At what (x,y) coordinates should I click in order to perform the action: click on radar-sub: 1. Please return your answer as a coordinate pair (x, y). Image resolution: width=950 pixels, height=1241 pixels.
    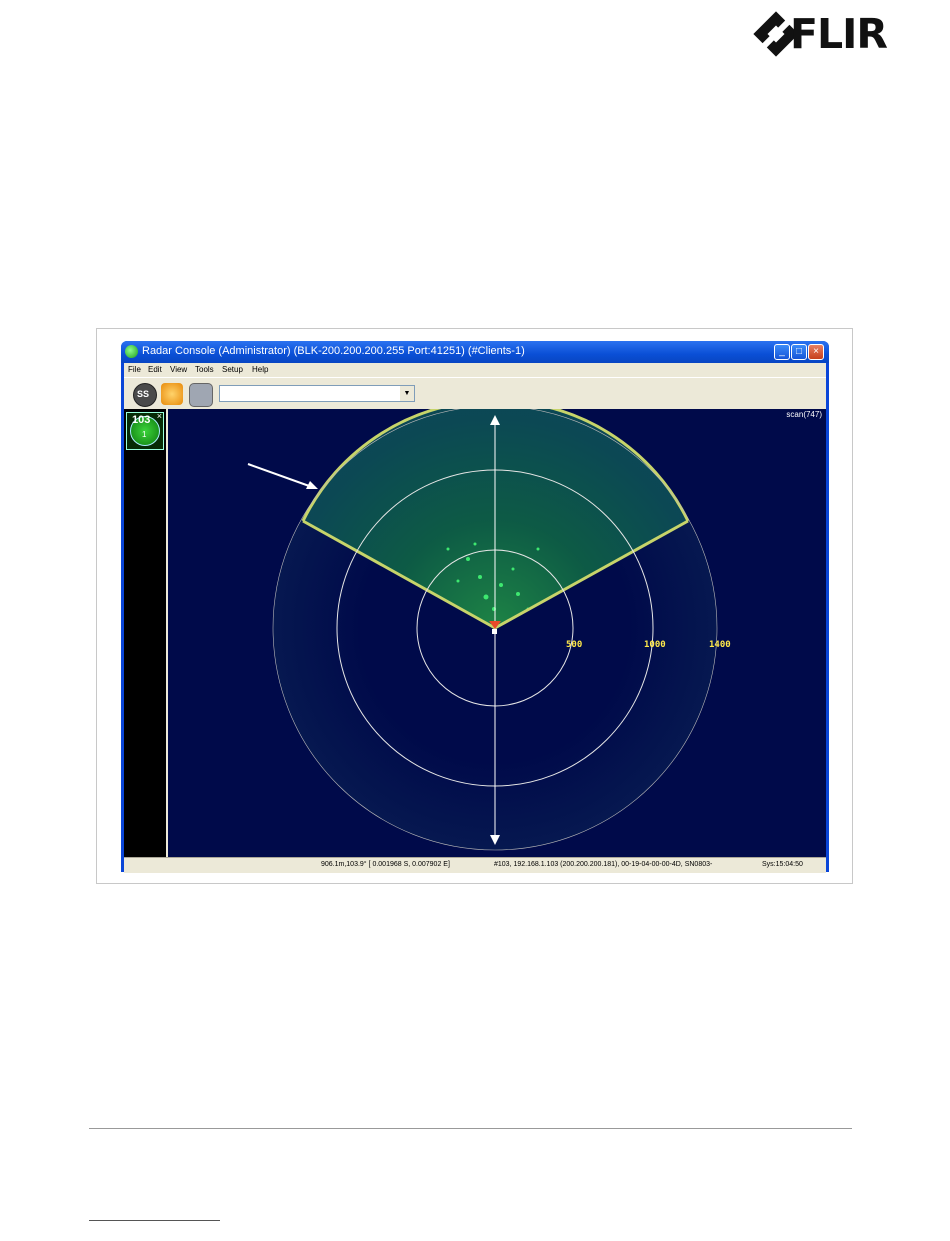
    Looking at the image, I should click on (144, 434).